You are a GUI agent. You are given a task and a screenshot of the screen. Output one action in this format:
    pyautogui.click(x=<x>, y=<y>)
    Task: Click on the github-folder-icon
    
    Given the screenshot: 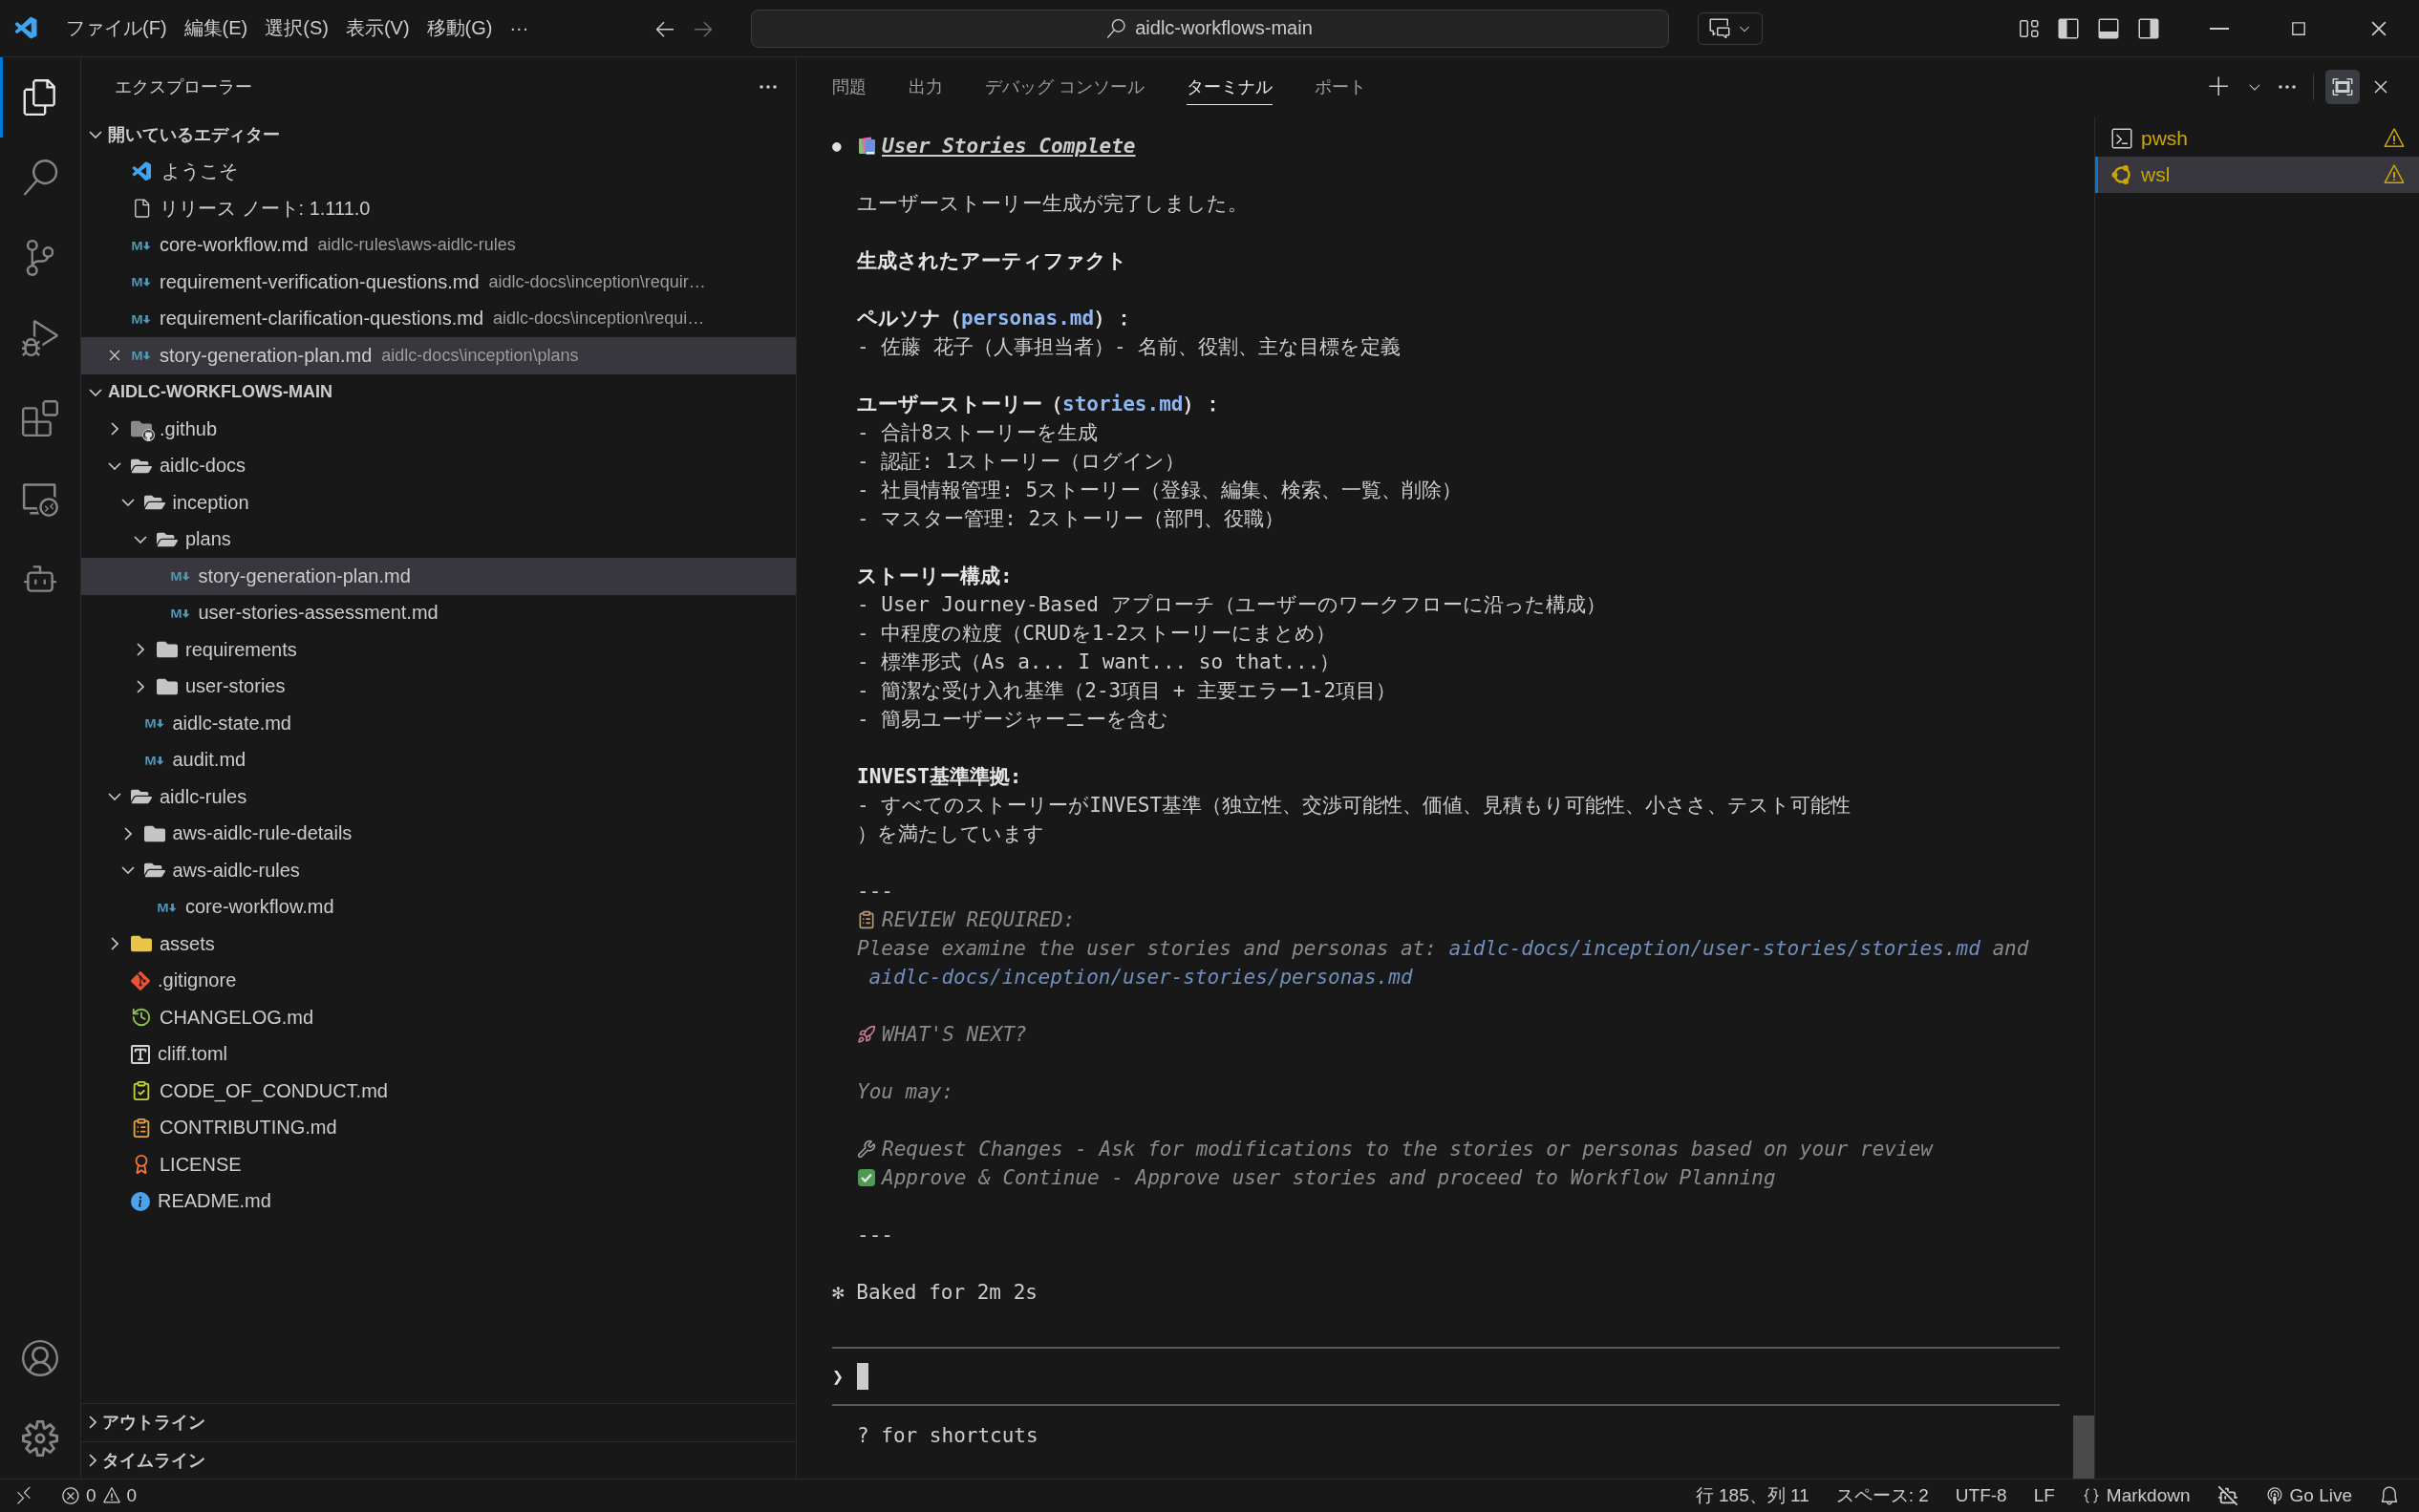 What is the action you would take?
    pyautogui.click(x=142, y=429)
    